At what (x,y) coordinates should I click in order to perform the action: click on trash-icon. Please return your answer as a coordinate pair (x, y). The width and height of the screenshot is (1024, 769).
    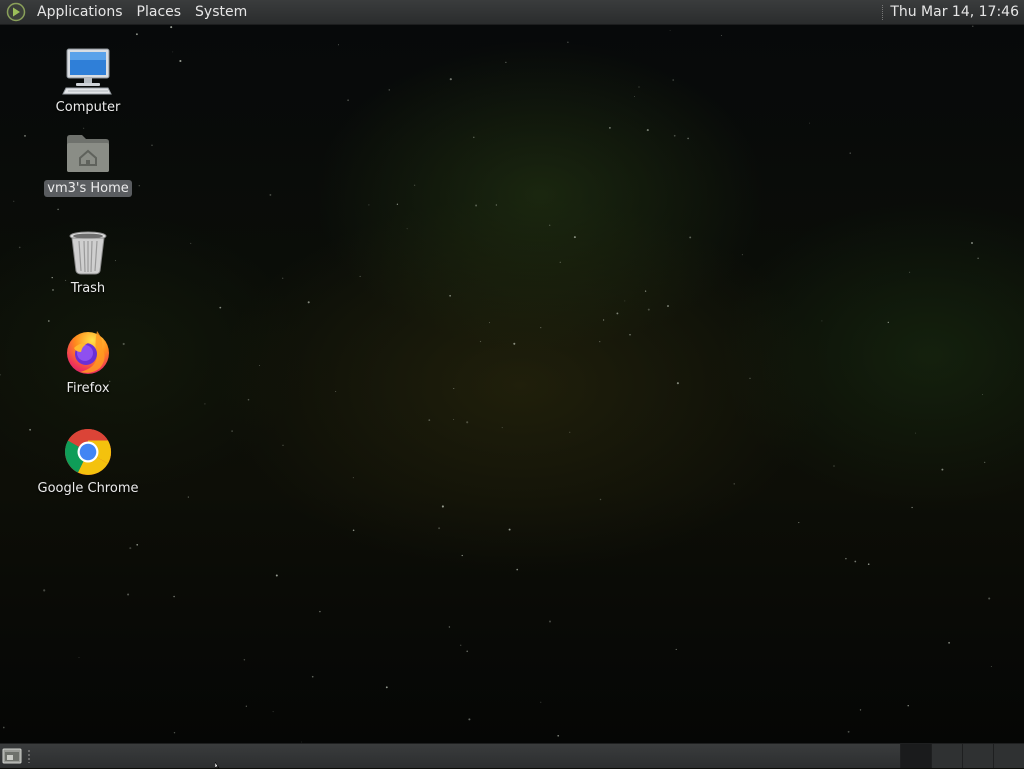
    Looking at the image, I should click on (88, 252).